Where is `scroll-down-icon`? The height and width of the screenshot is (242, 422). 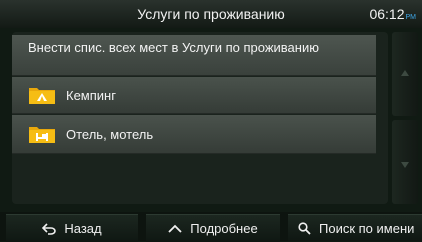 scroll-down-icon is located at coordinates (405, 165).